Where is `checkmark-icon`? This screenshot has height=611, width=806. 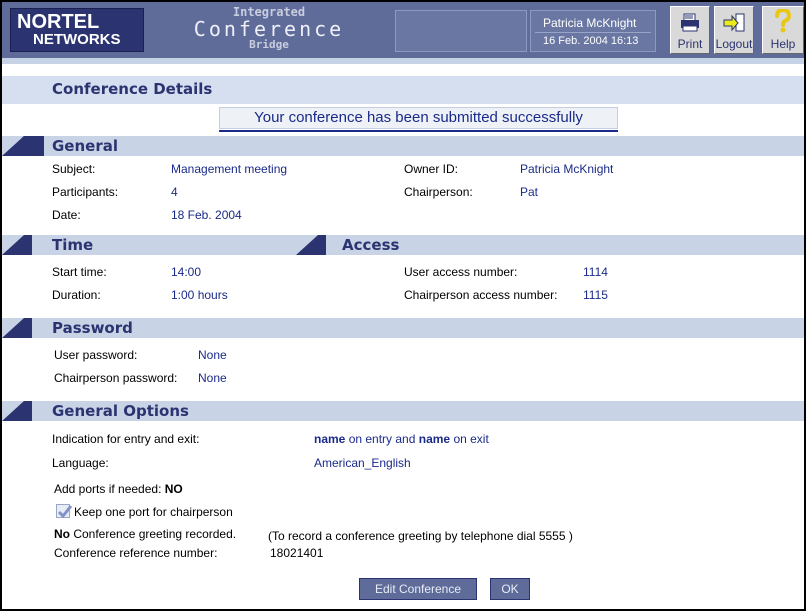 checkmark-icon is located at coordinates (65, 512).